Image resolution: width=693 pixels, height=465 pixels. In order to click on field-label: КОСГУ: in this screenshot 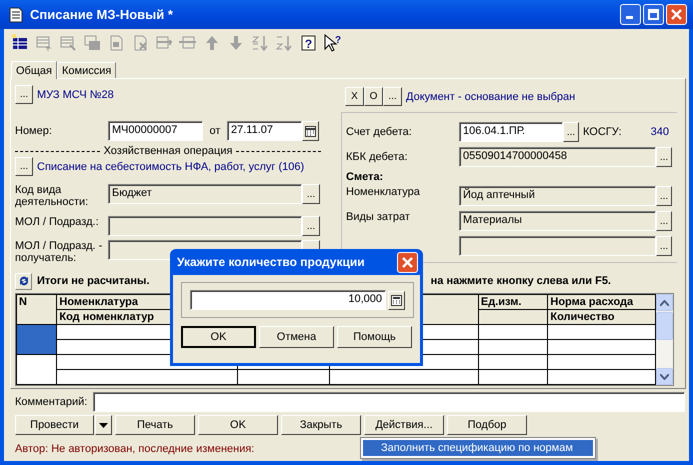, I will do `click(602, 132)`.